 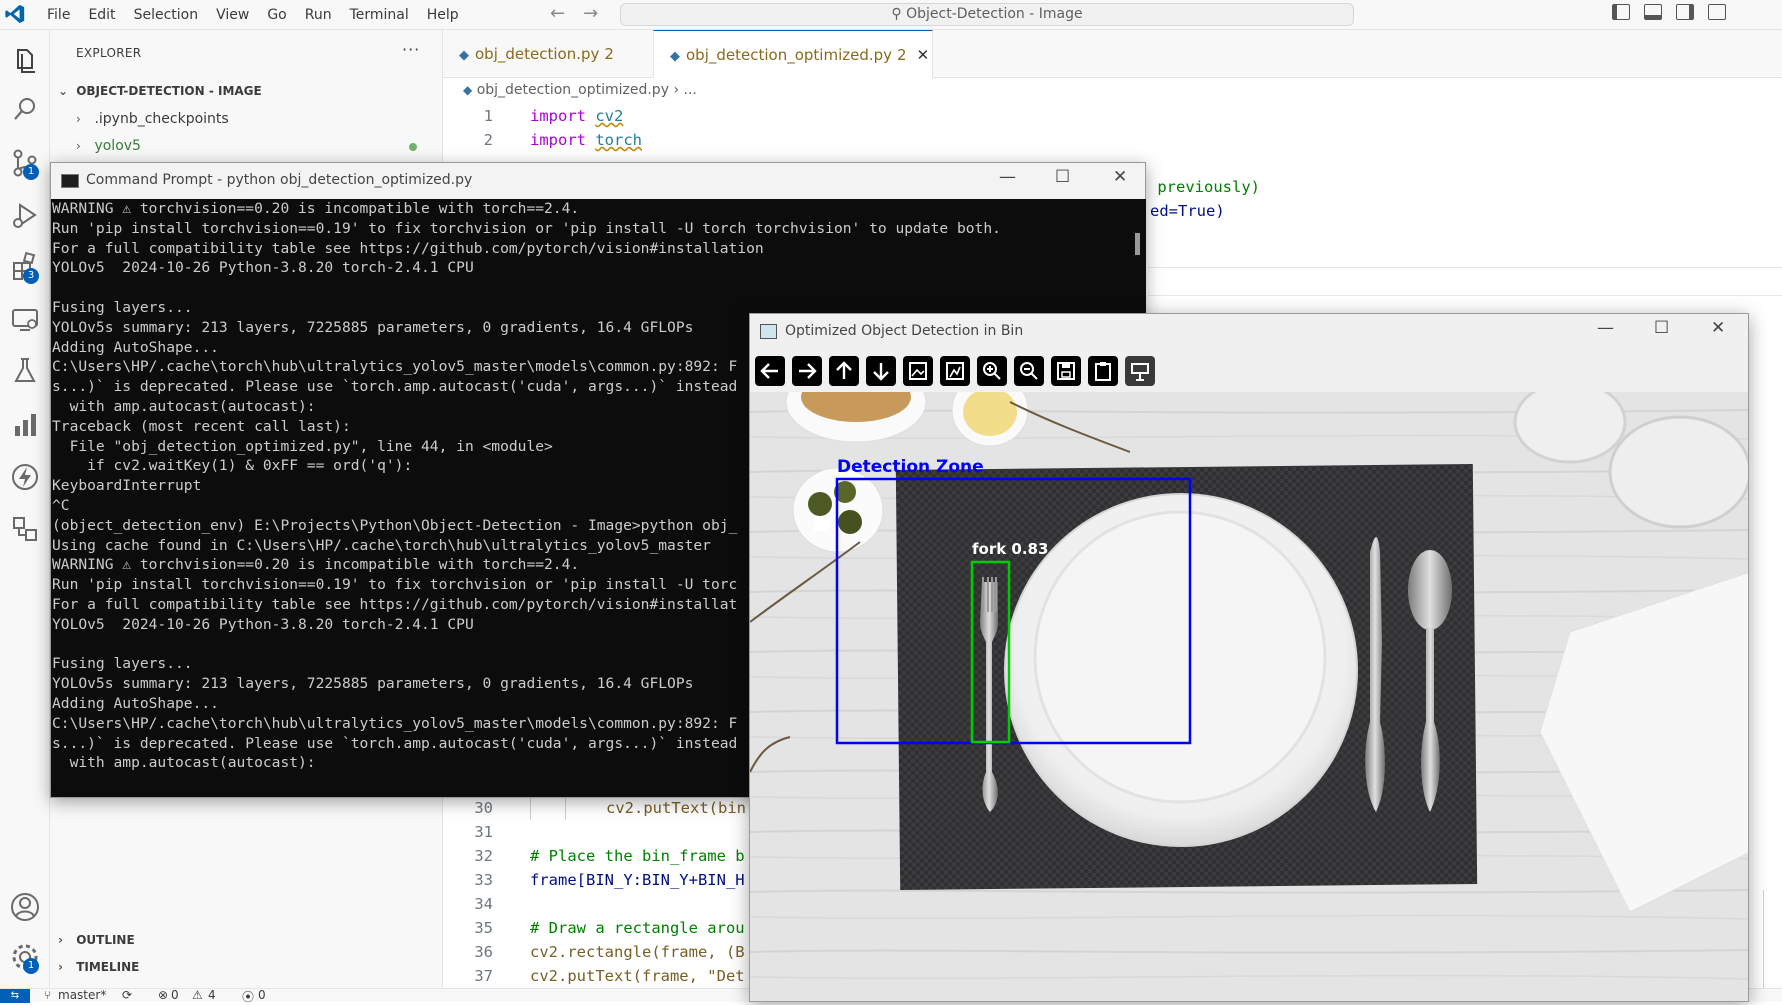 I want to click on code-line: cv2.putText(frame, "Det, so click(x=637, y=976).